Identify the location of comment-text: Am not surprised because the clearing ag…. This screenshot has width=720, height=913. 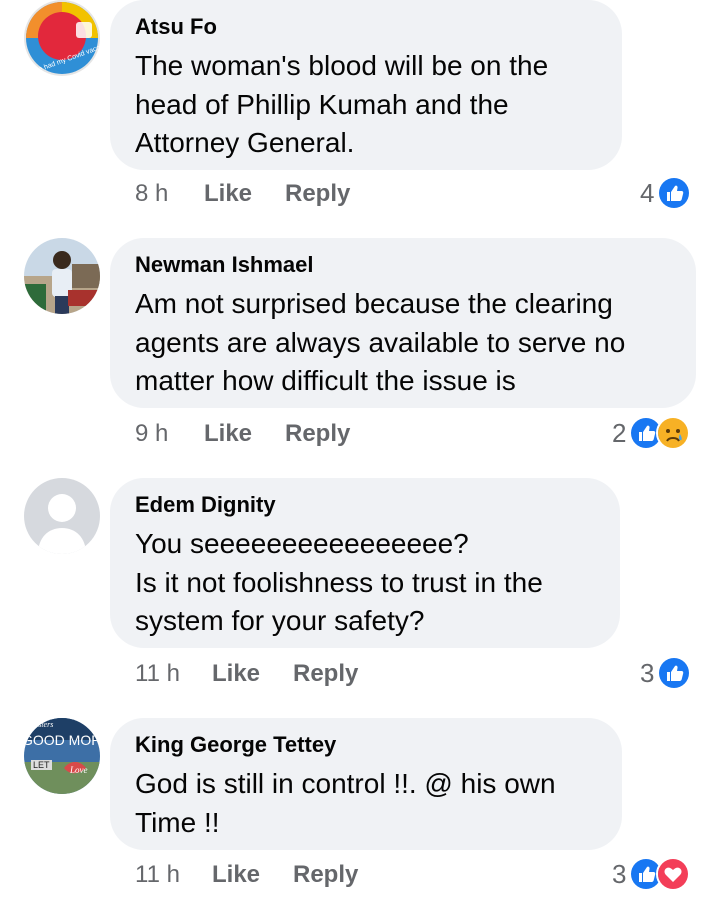
(403, 343).